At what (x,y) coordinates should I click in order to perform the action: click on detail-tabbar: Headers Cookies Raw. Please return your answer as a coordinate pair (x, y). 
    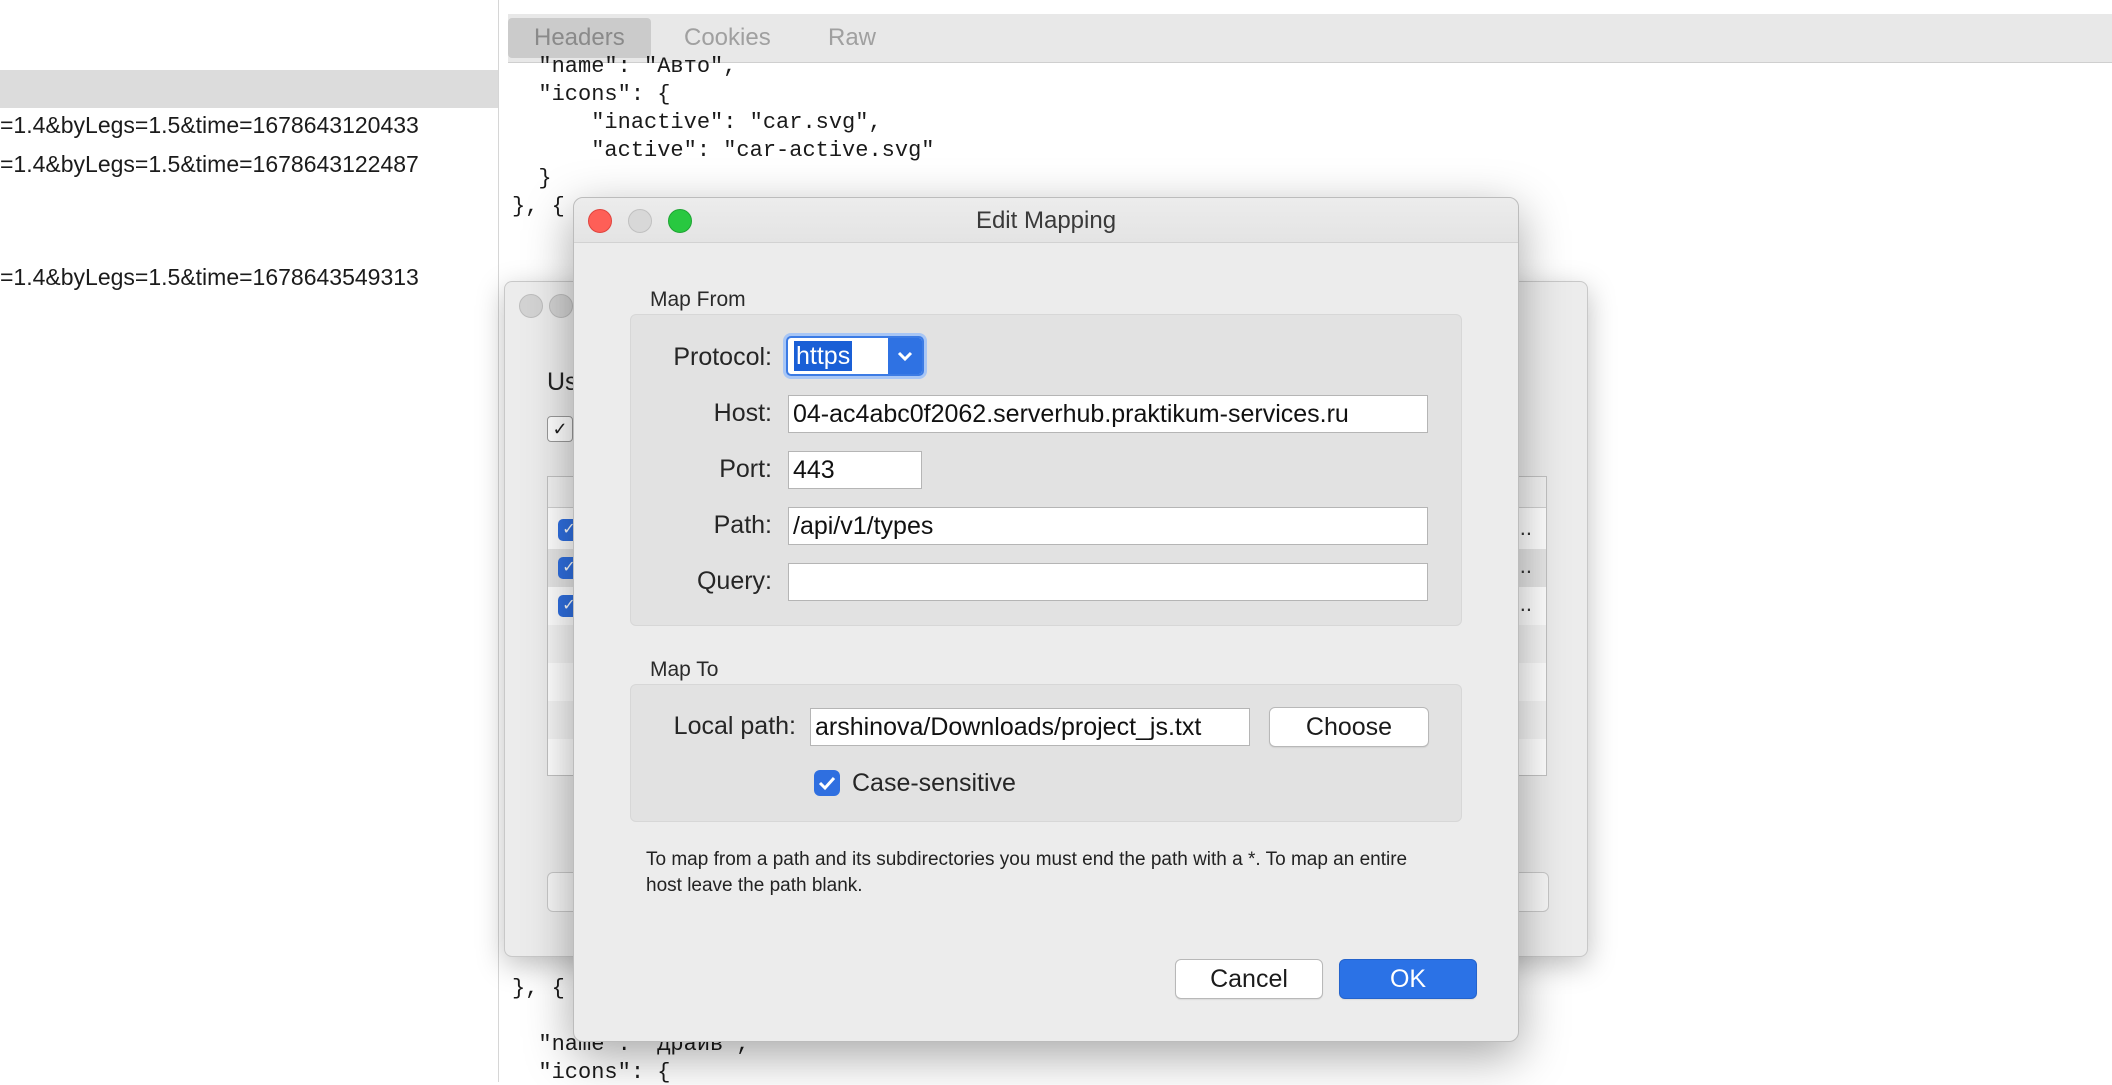
    Looking at the image, I should click on (1310, 38).